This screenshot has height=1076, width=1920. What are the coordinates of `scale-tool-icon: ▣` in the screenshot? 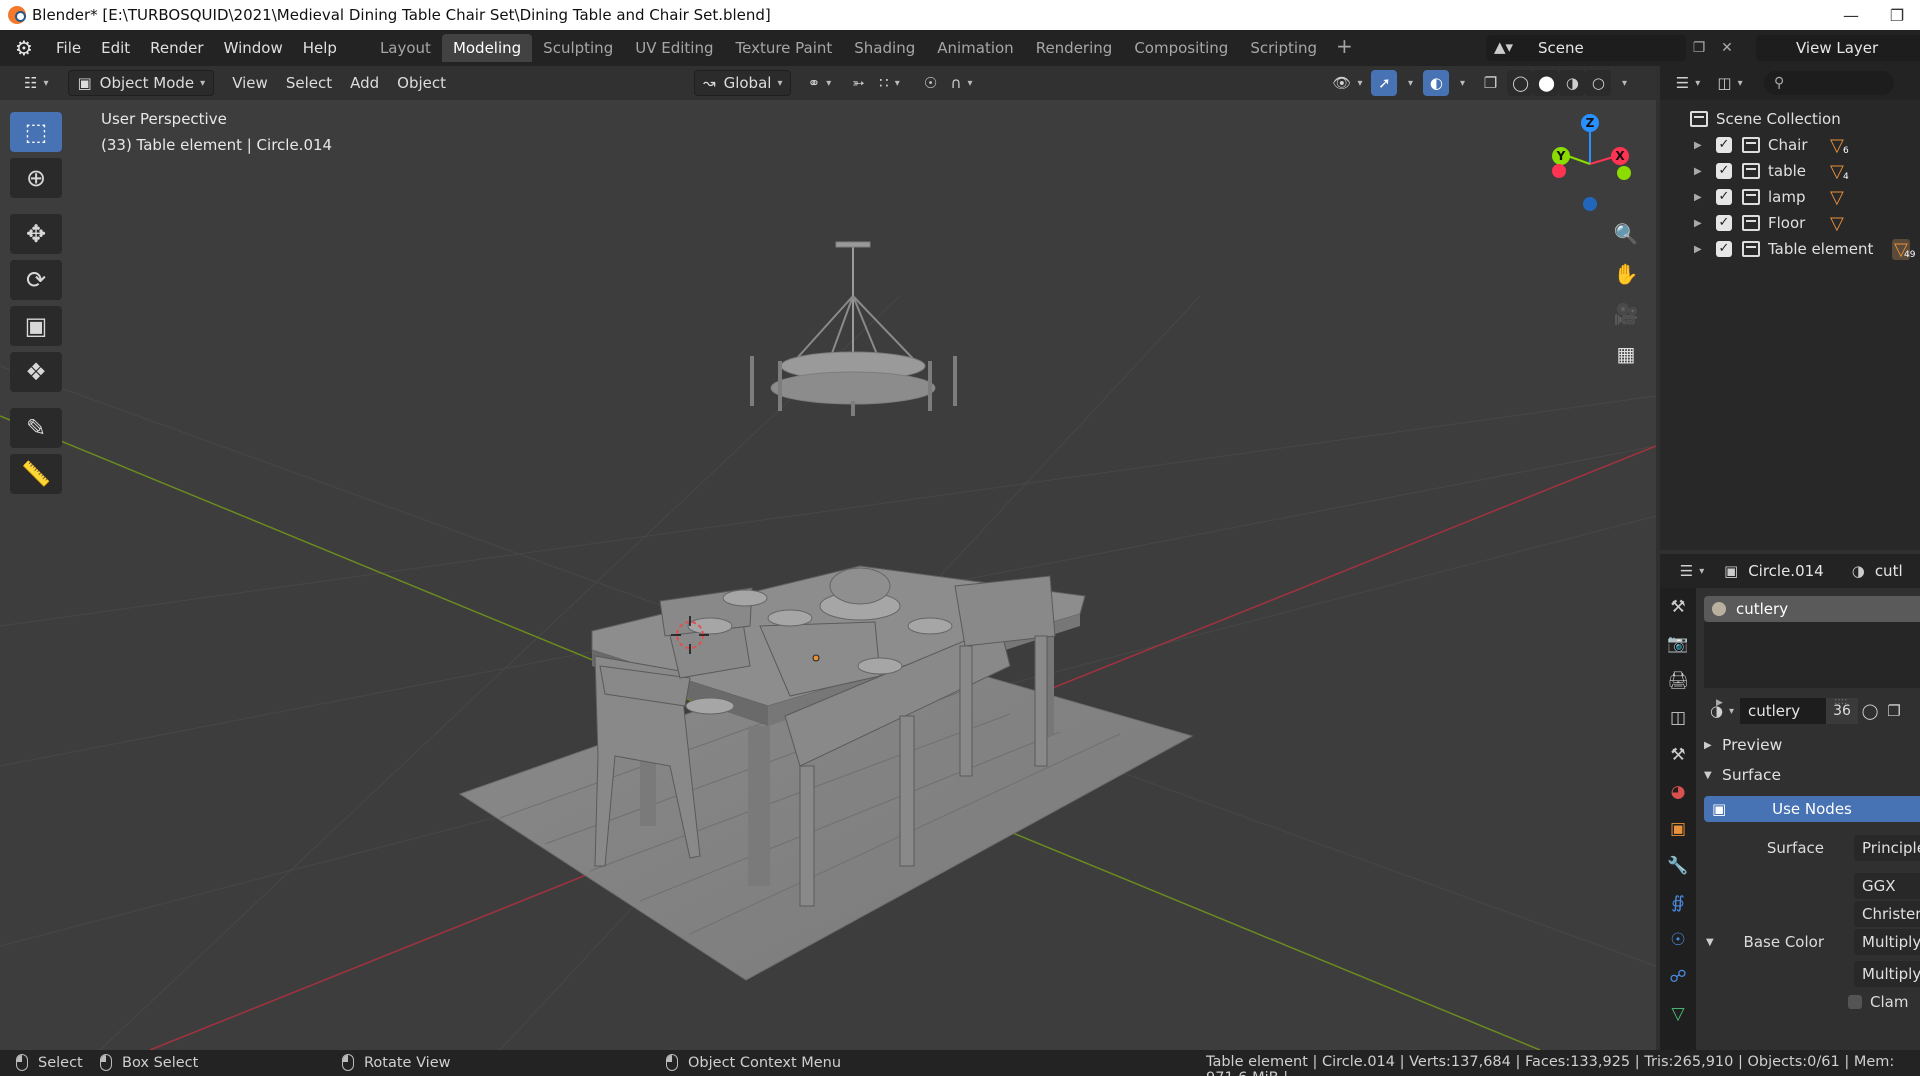 It's located at (36, 326).